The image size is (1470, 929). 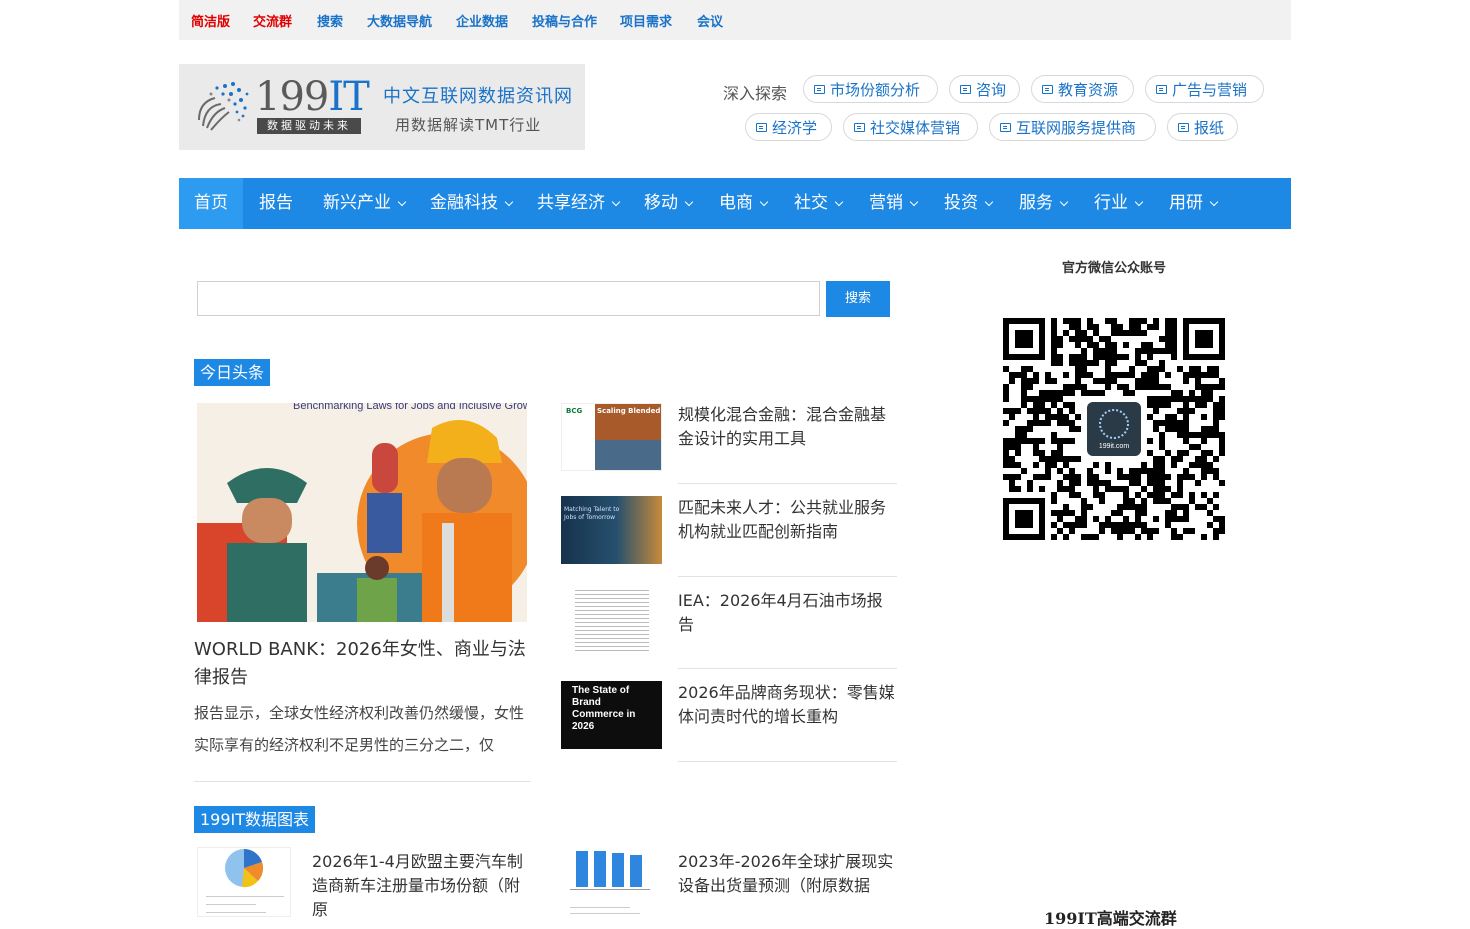 What do you see at coordinates (787, 705) in the screenshot?
I see `news-title-4: 2026年品牌商务现状：零售媒体问责时代的增长重构` at bounding box center [787, 705].